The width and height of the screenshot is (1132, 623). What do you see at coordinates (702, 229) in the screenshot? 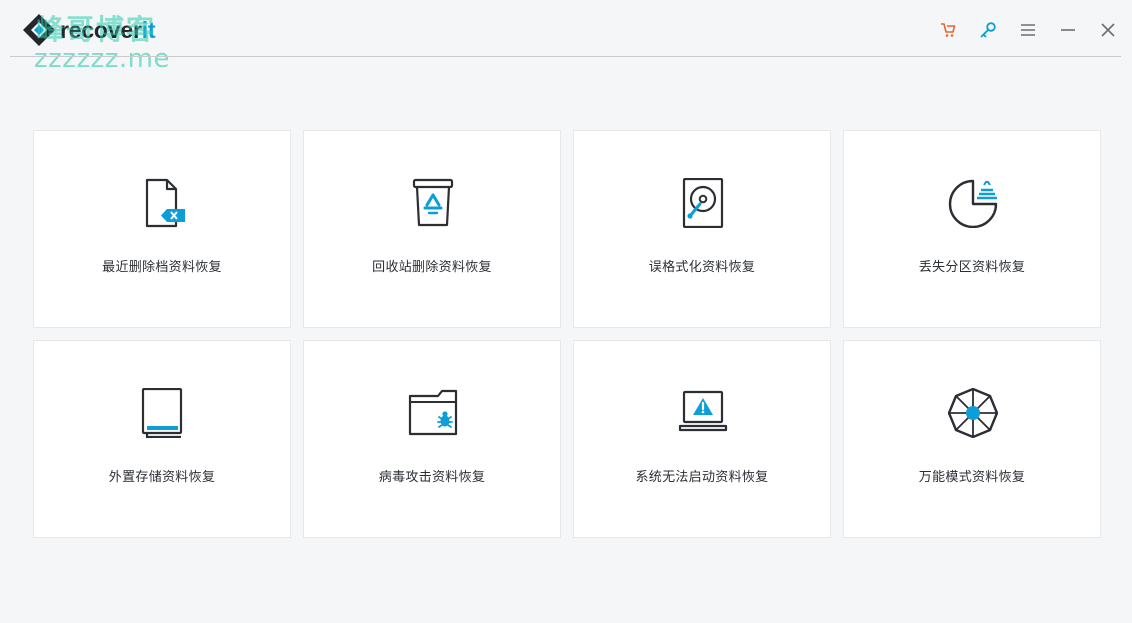
I see `card-formatted-drive: 误格式化资料恢复` at bounding box center [702, 229].